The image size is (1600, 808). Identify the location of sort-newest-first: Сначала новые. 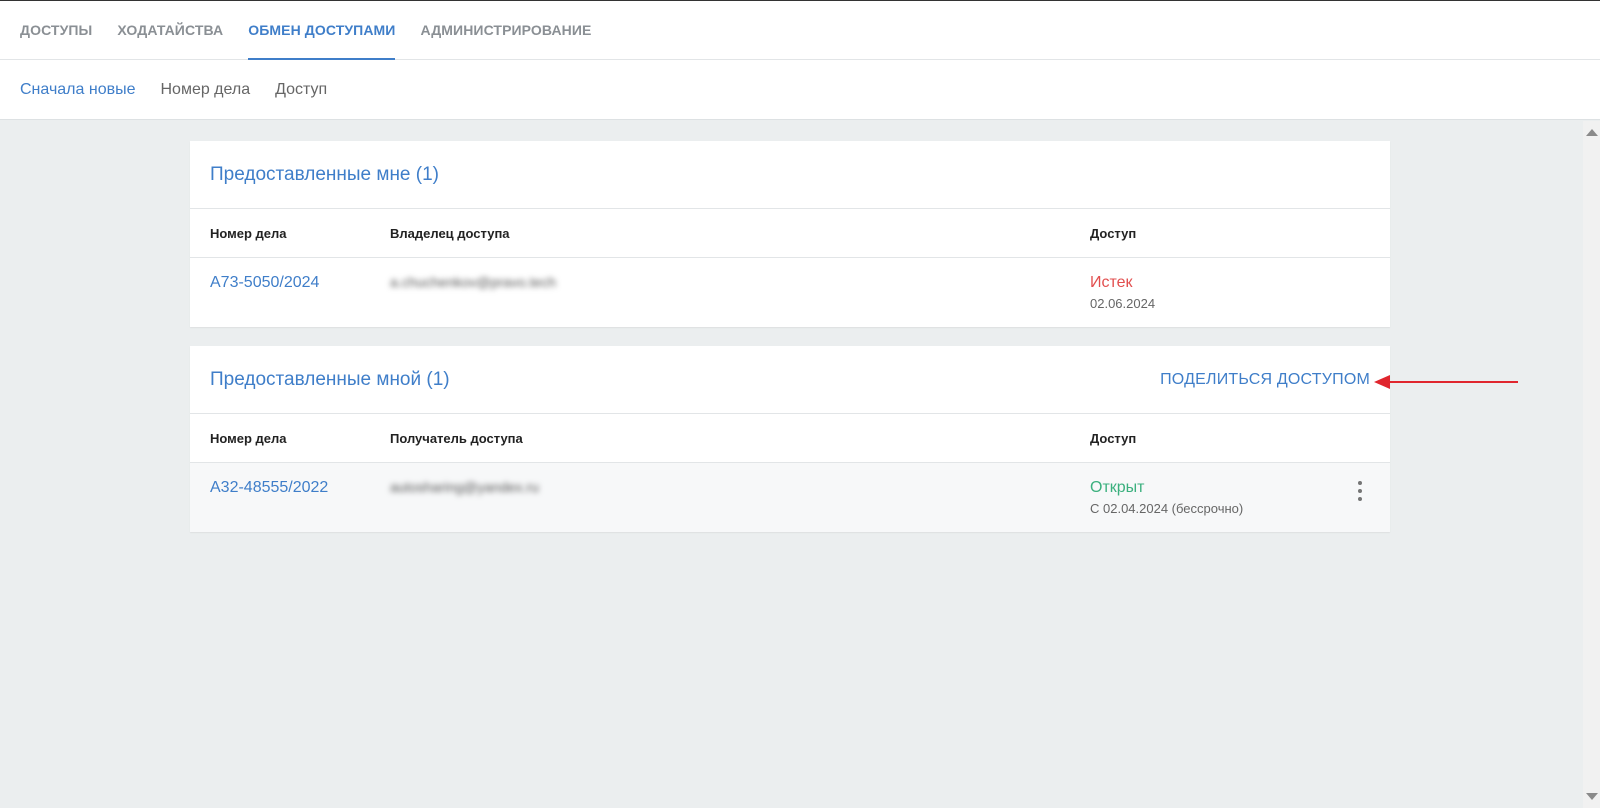
(77, 90).